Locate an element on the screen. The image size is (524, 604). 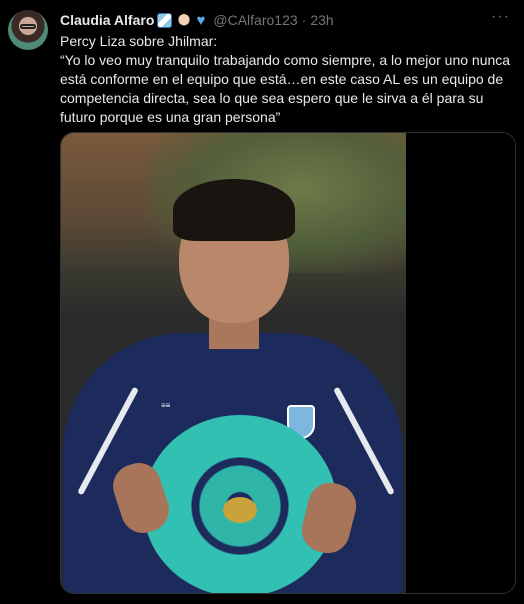
tweet-header: Claudia Alfaro ♥ @CAlfaro123 · 23h is located at coordinates (197, 20).